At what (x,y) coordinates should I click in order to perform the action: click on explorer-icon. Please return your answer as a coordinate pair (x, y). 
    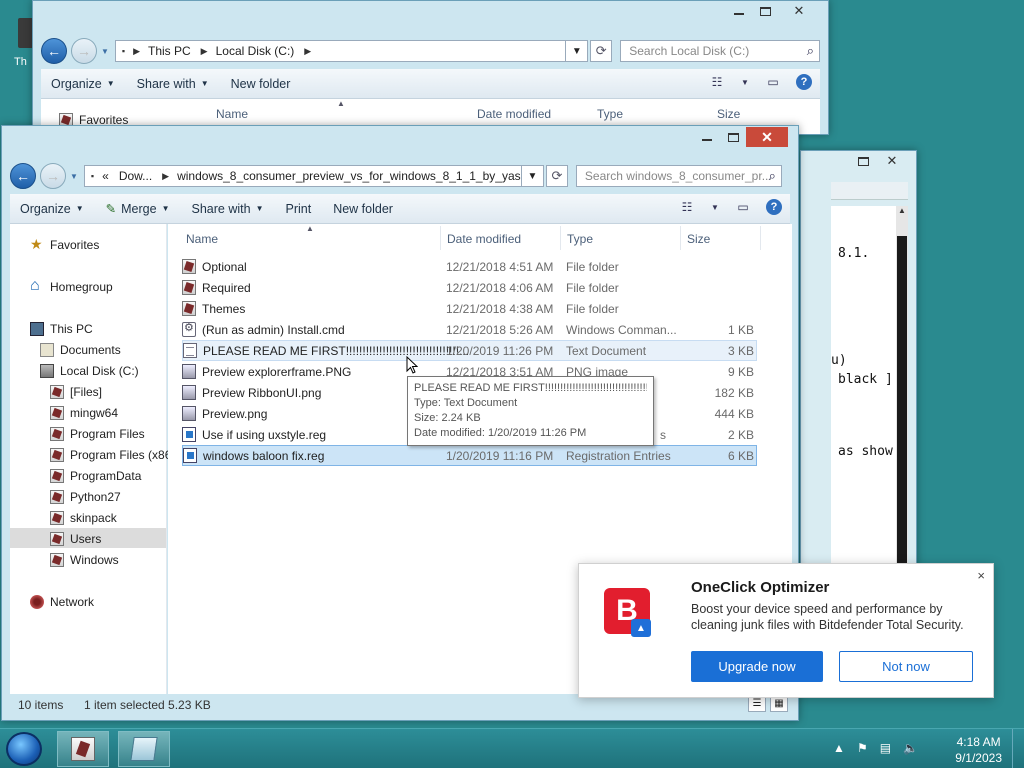
    Looking at the image, I should click on (83, 749).